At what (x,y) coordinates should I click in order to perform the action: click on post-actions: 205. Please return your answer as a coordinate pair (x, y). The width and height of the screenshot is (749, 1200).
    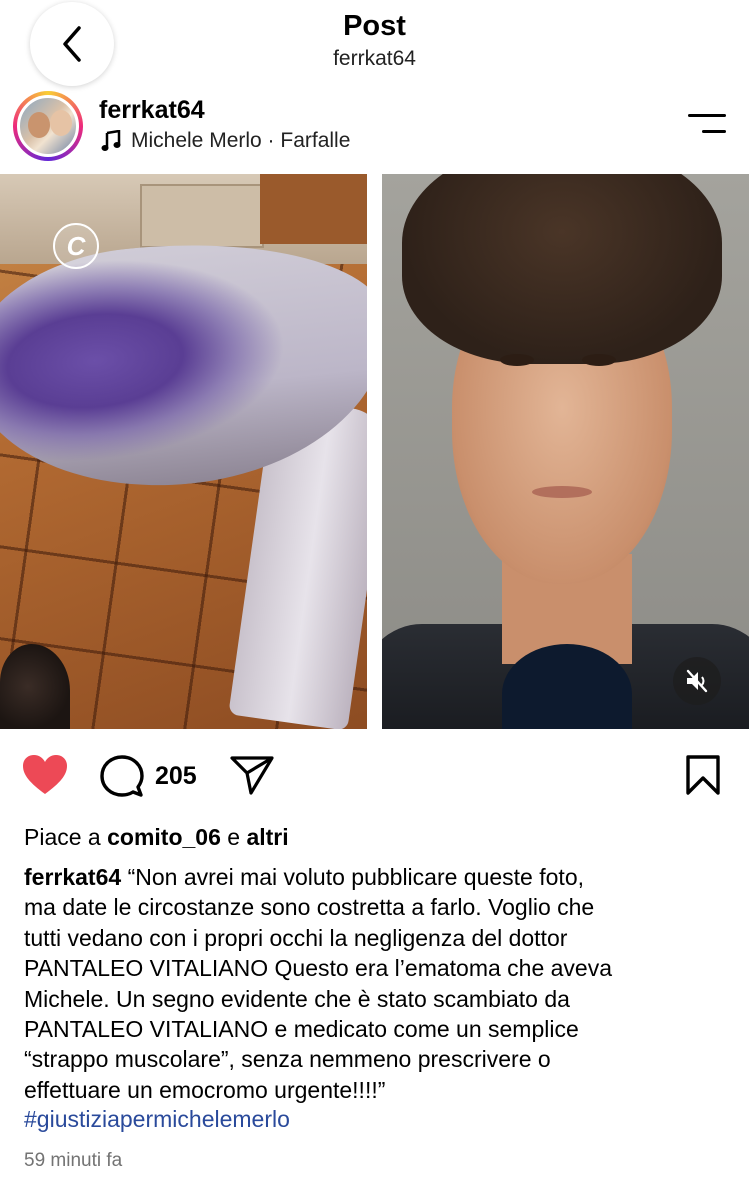
    Looking at the image, I should click on (374, 778).